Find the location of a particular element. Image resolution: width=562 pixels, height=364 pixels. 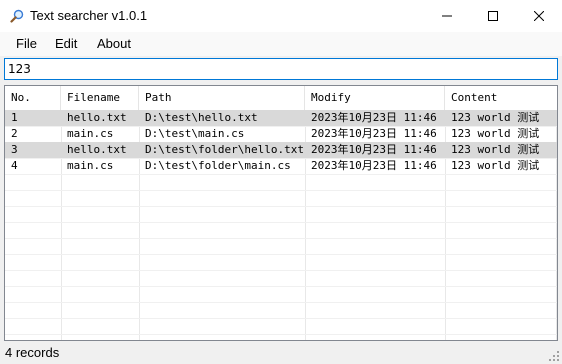

maximize-icon is located at coordinates (493, 16).